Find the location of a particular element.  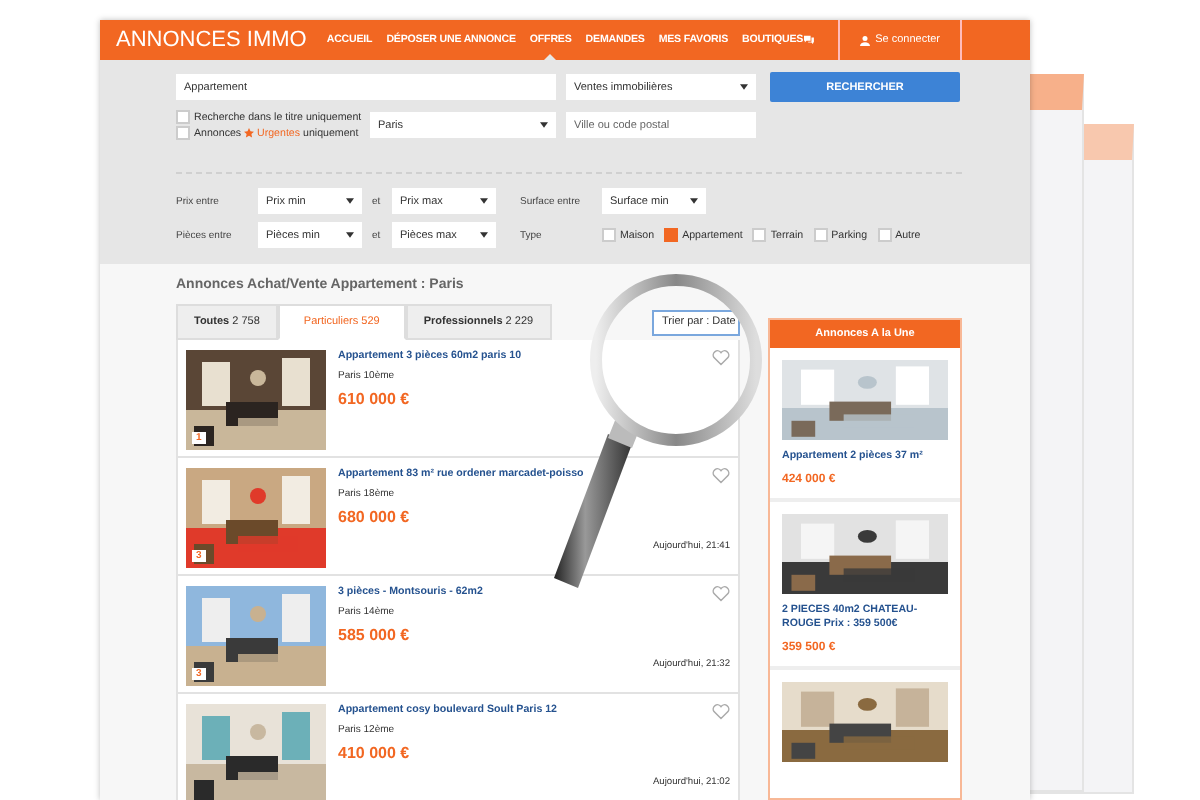

listing-price: 585 000 € is located at coordinates (374, 635).